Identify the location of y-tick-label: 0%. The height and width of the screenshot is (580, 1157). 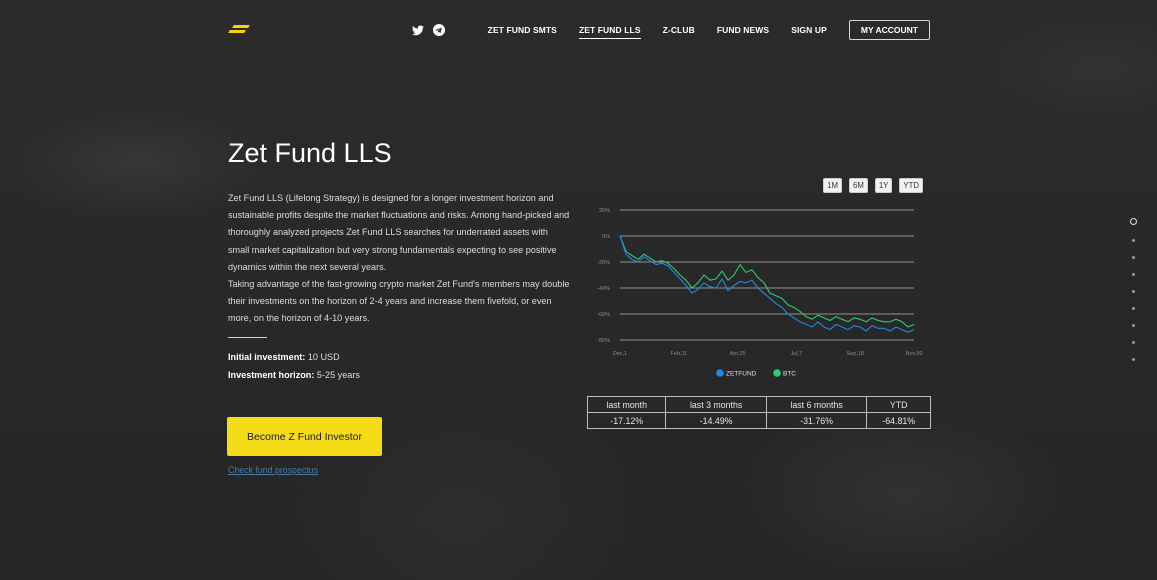
(606, 237).